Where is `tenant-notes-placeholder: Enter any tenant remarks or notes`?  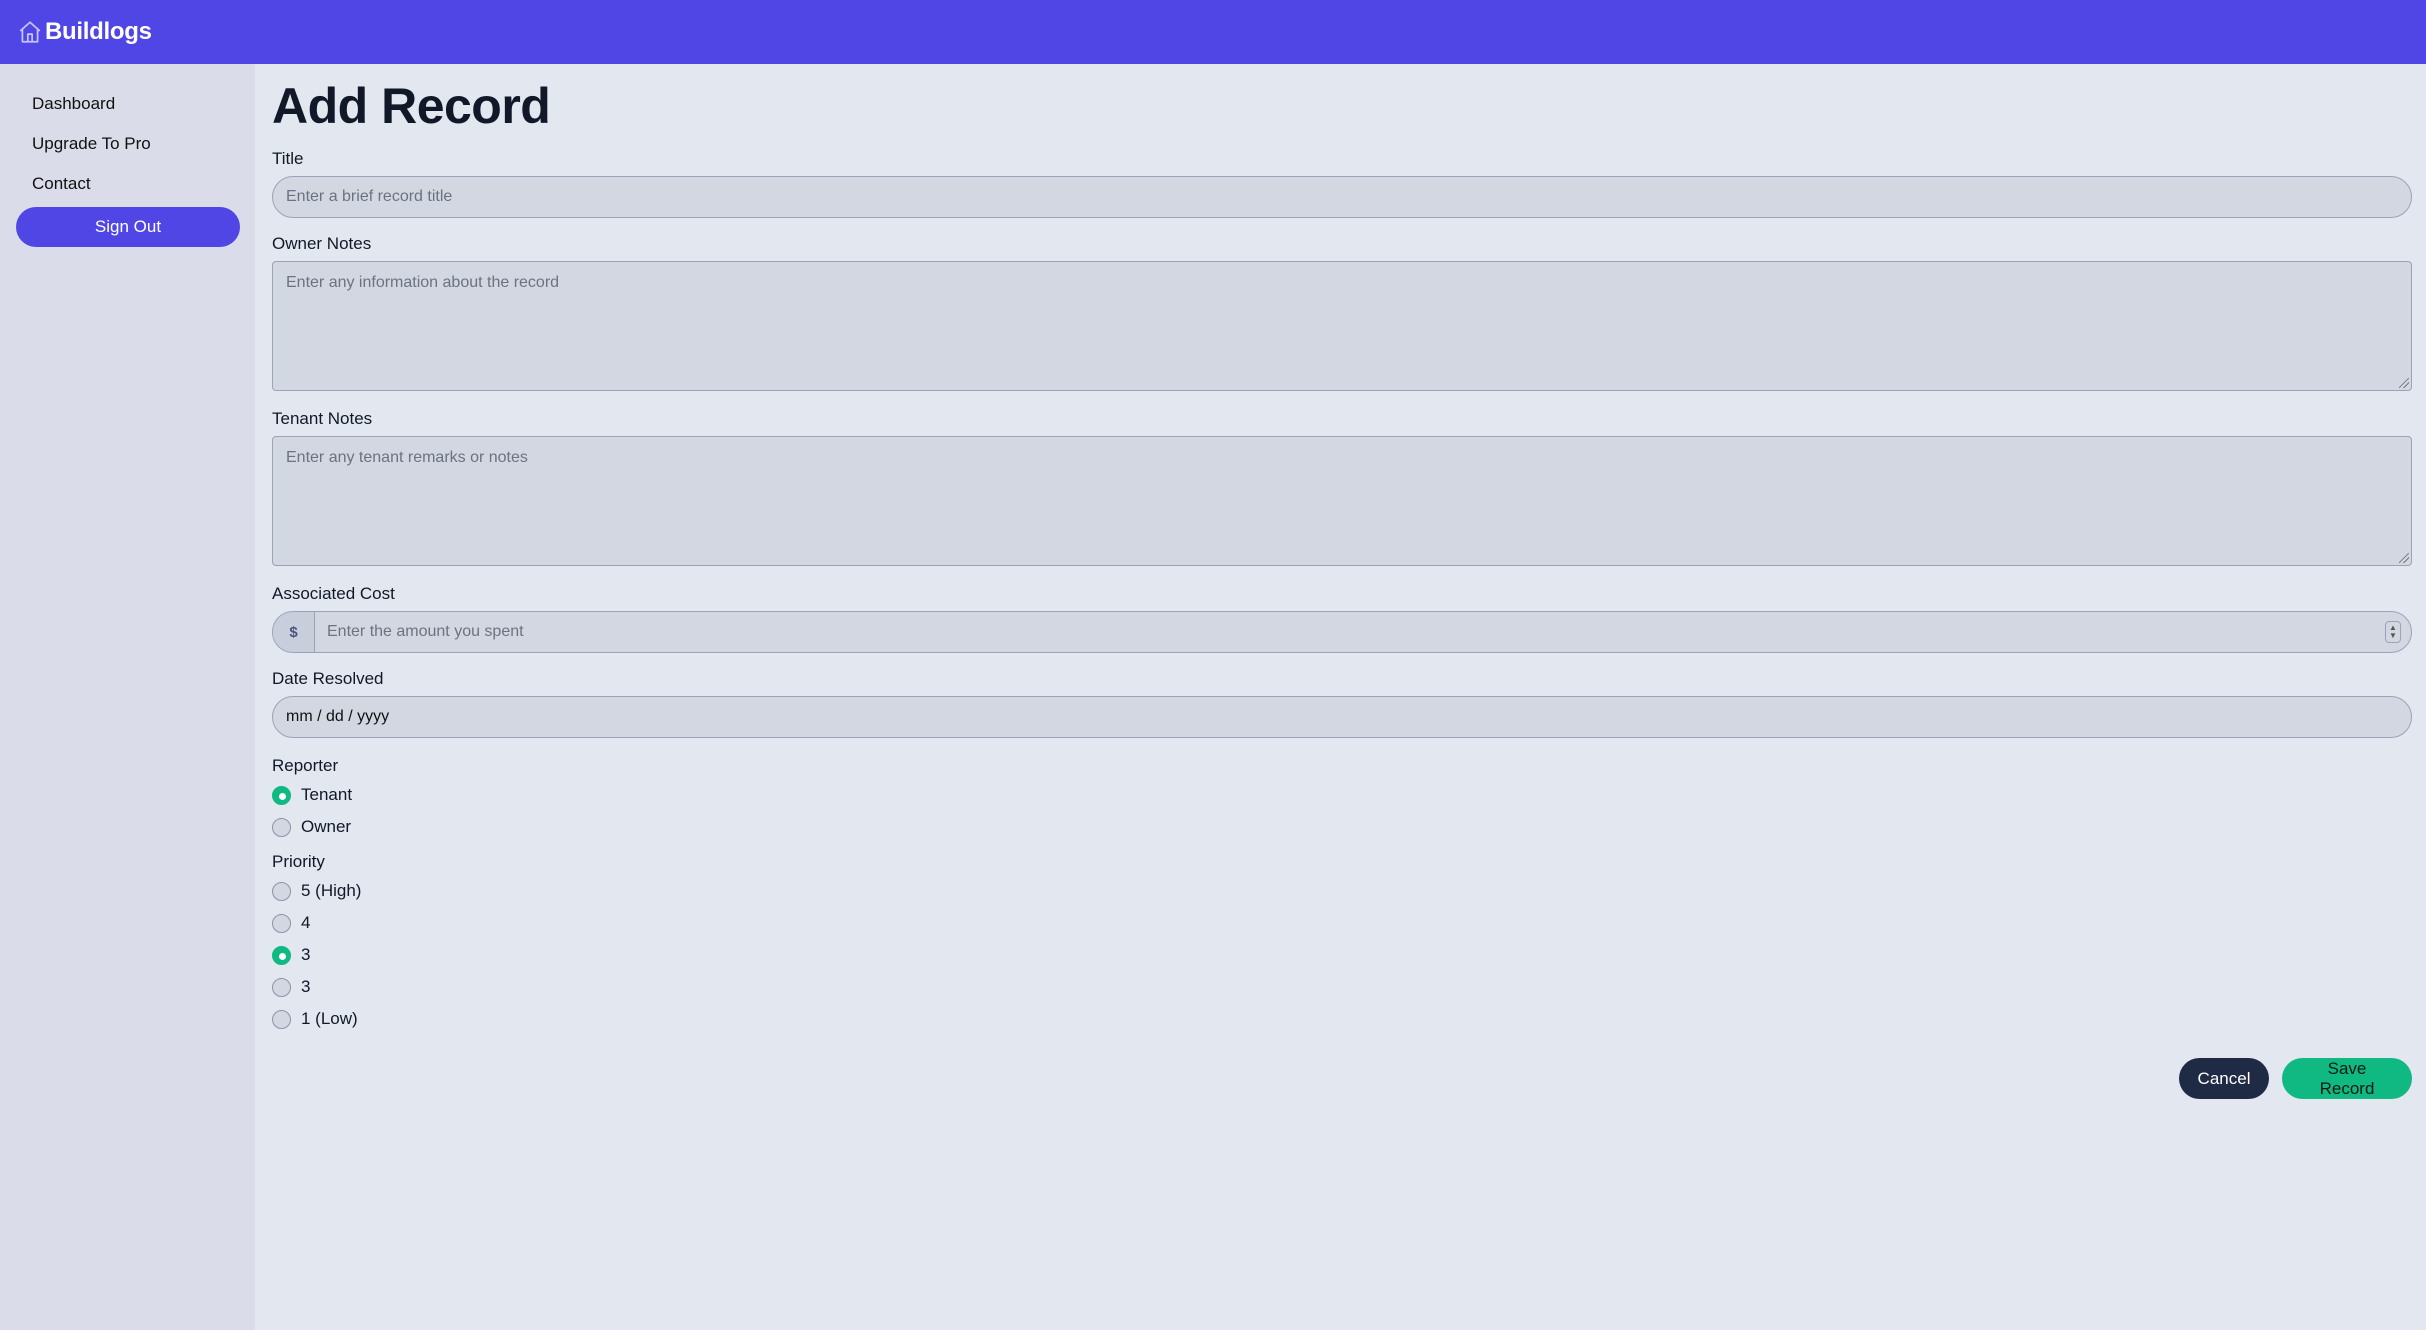 tenant-notes-placeholder: Enter any tenant remarks or notes is located at coordinates (407, 457).